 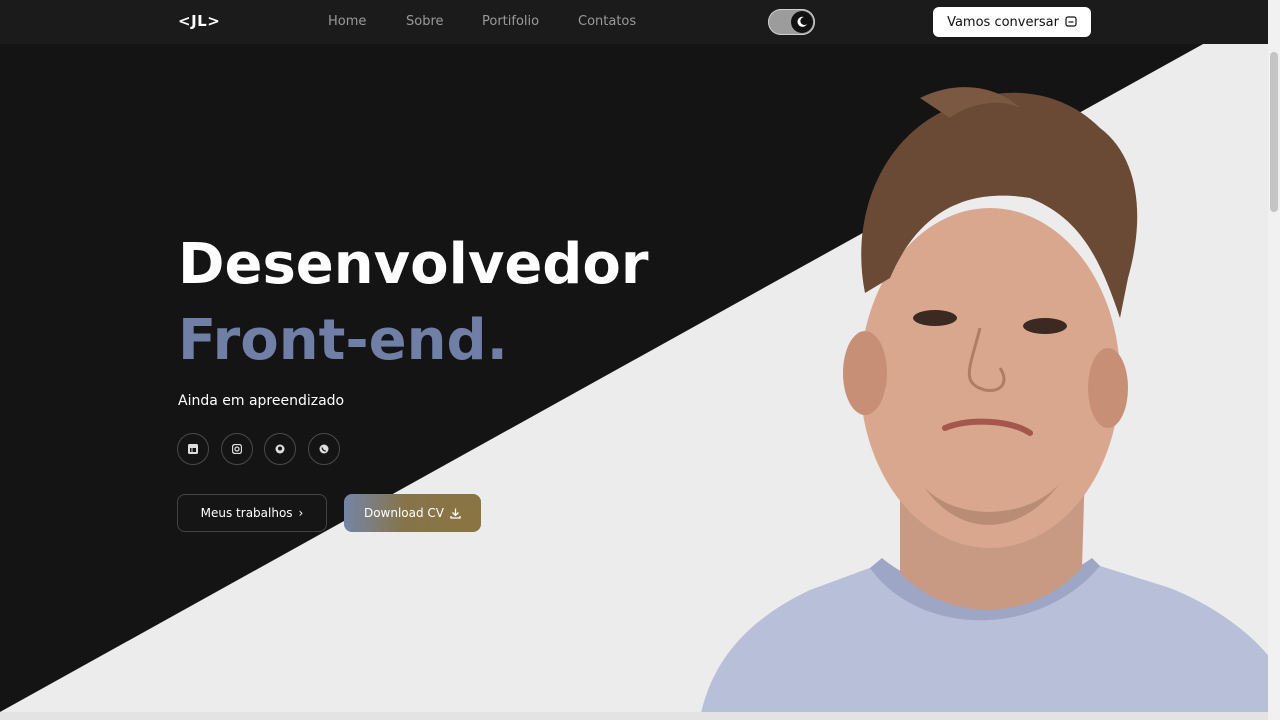 I want to click on hero-title-line1: Desenvolvedor, so click(x=413, y=264).